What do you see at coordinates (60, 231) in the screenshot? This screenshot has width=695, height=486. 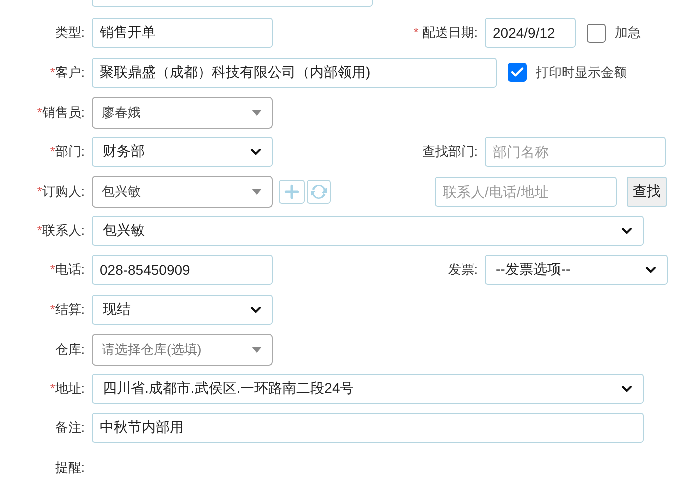 I see `field-label: *联系人:` at bounding box center [60, 231].